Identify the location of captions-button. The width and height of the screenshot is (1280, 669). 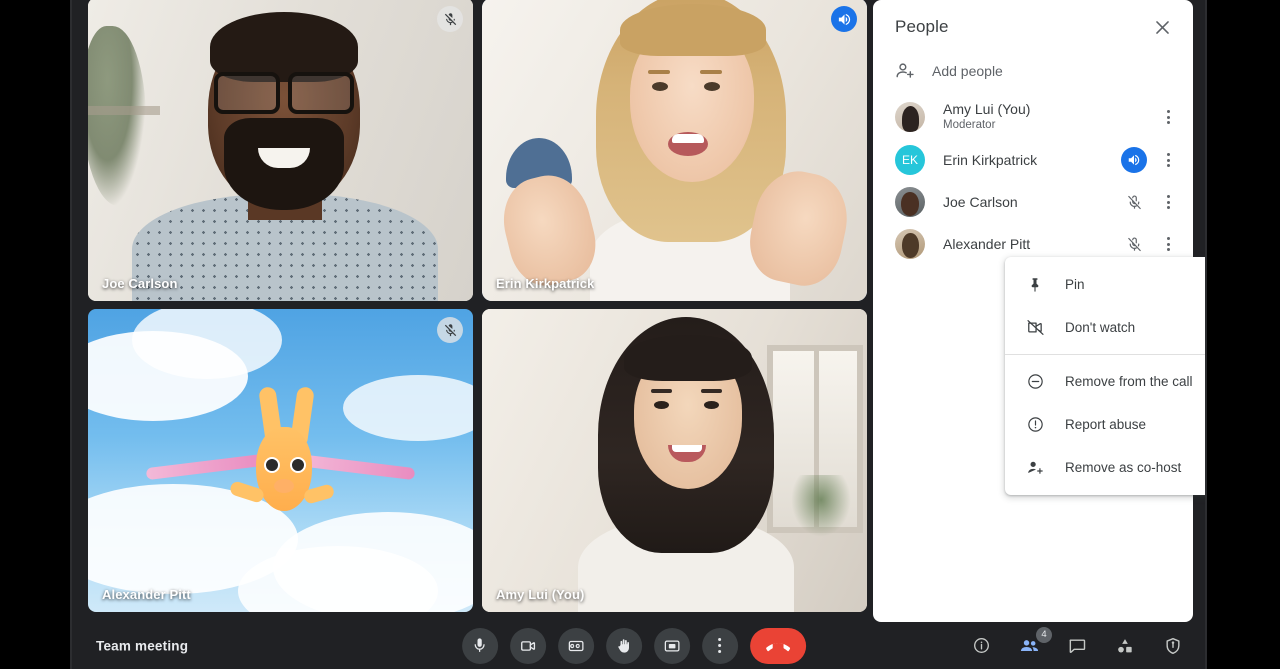
(575, 645).